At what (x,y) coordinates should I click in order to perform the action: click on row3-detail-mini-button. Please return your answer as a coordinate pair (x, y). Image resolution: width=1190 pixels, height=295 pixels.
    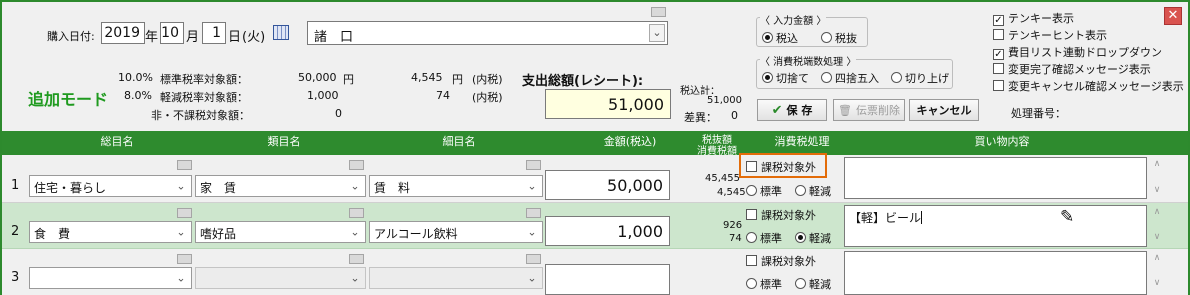
    Looking at the image, I should click on (533, 259).